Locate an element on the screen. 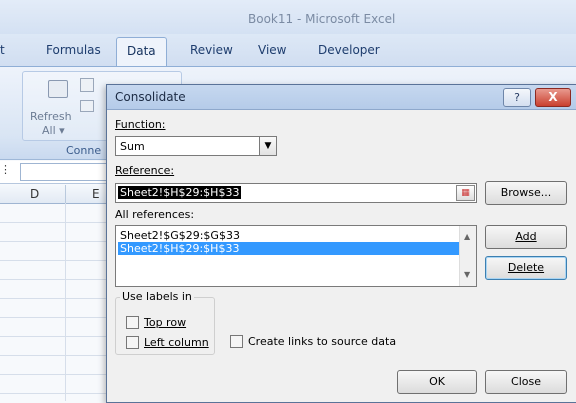 Image resolution: width=576 pixels, height=403 pixels. left-column-checkbox is located at coordinates (132, 342).